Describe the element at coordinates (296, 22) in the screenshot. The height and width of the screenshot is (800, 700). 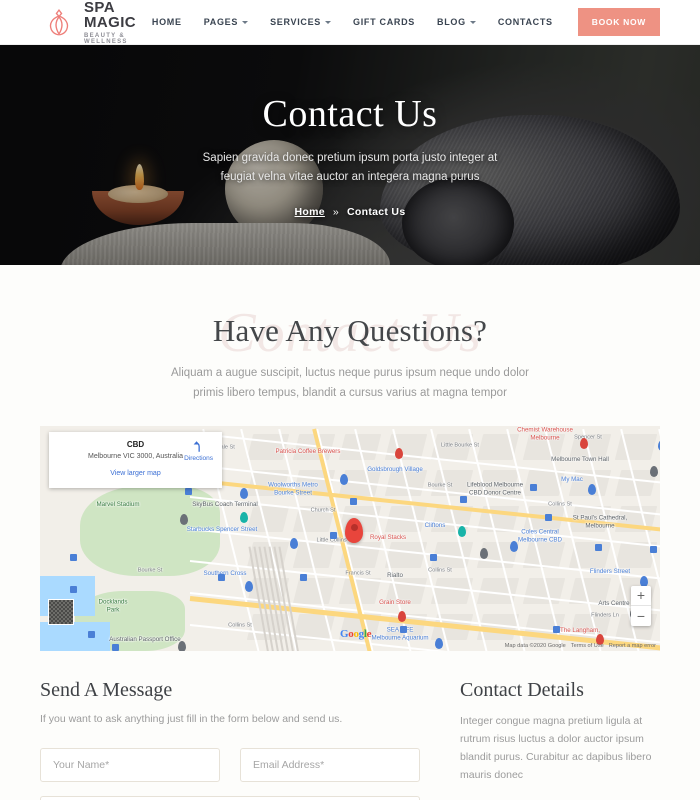
I see `nav-label-services: SERVICES` at that location.